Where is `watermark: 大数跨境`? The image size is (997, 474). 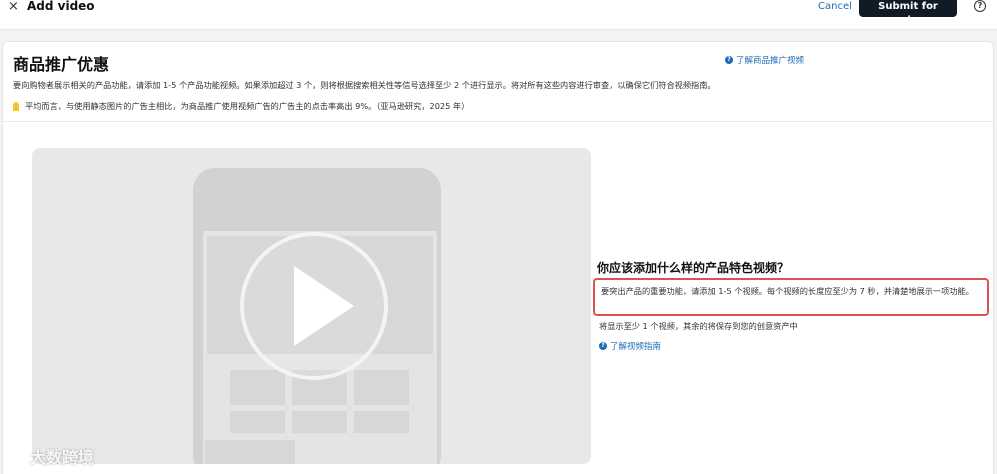 watermark: 大数跨境 is located at coordinates (51, 456).